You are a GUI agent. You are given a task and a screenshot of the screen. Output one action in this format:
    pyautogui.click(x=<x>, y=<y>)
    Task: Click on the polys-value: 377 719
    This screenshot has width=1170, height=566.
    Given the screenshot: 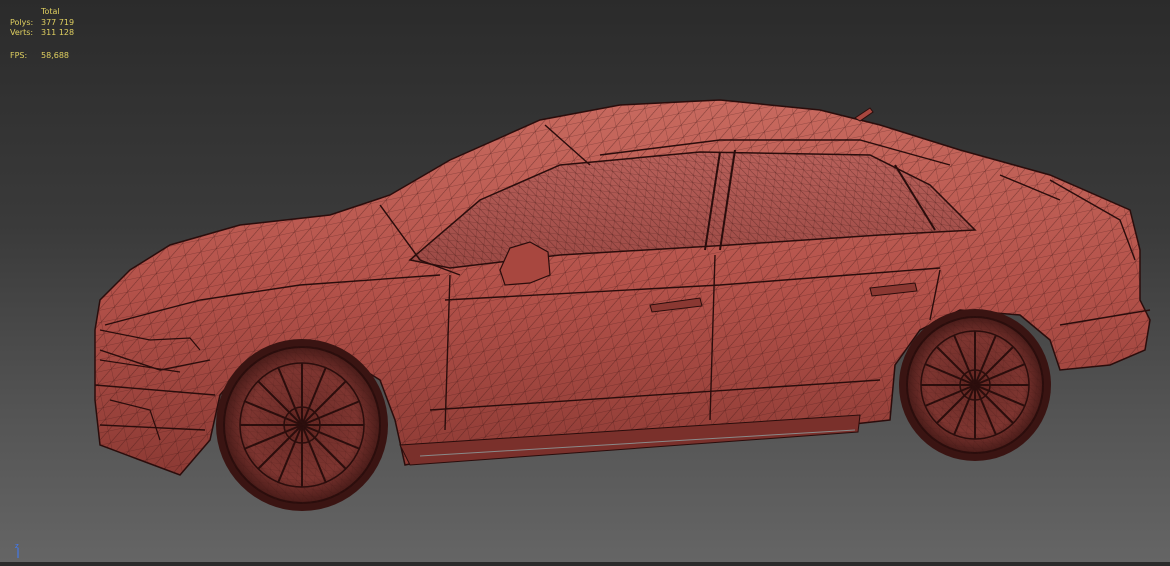 What is the action you would take?
    pyautogui.click(x=58, y=22)
    